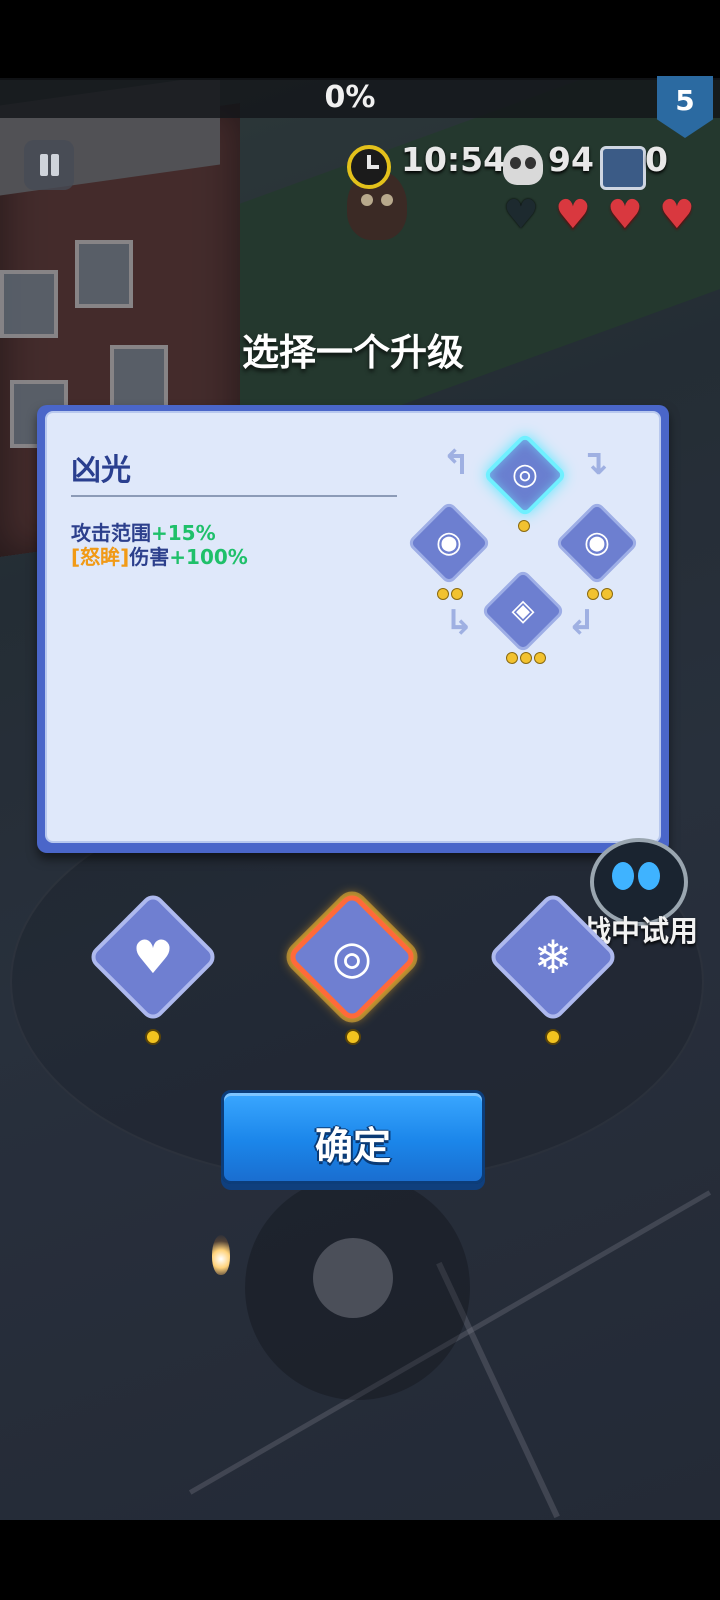 This screenshot has width=720, height=1600. I want to click on stat-value: +100%, so click(208, 557).